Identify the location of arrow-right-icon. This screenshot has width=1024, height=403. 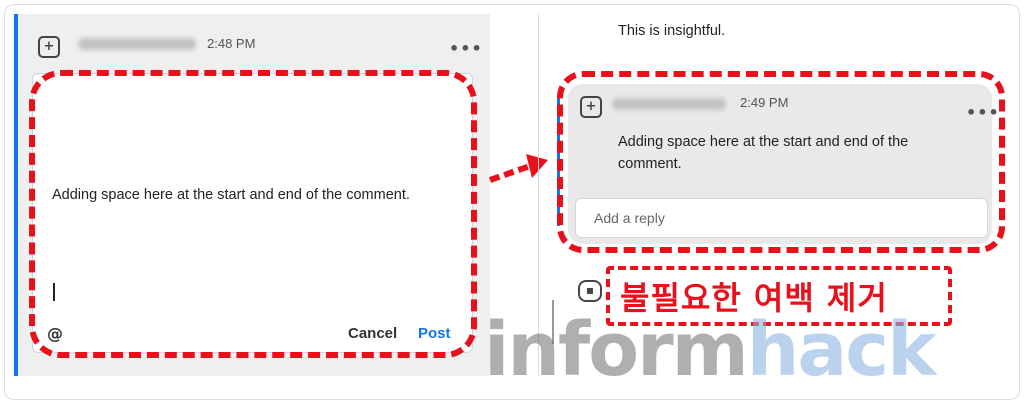
(518, 168).